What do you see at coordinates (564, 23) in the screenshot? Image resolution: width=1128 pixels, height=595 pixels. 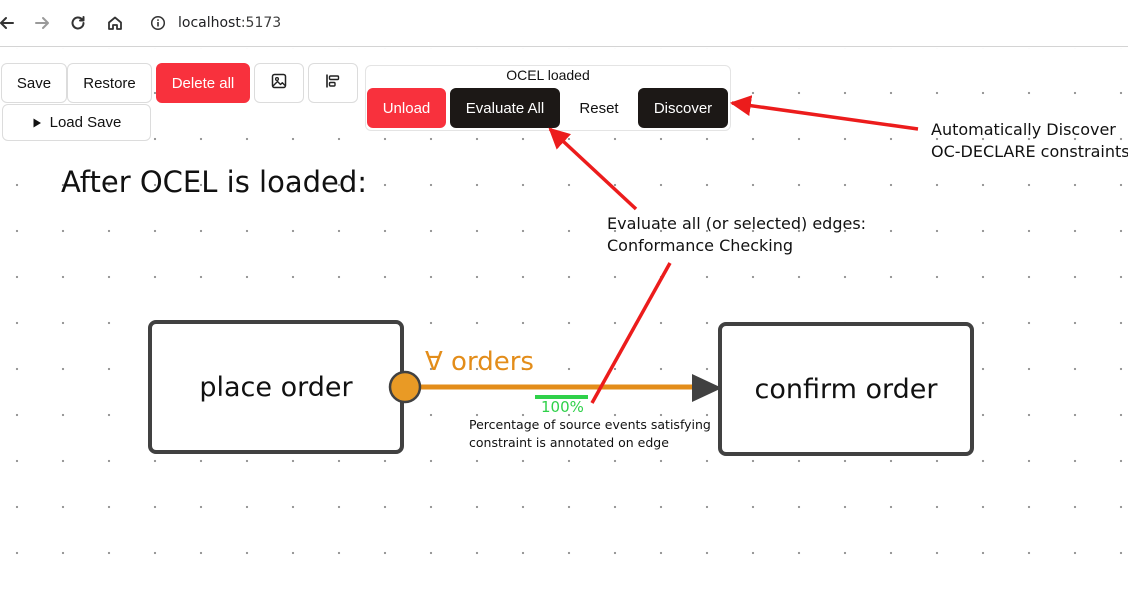 I see `browser-toolbar: localhost:5173` at bounding box center [564, 23].